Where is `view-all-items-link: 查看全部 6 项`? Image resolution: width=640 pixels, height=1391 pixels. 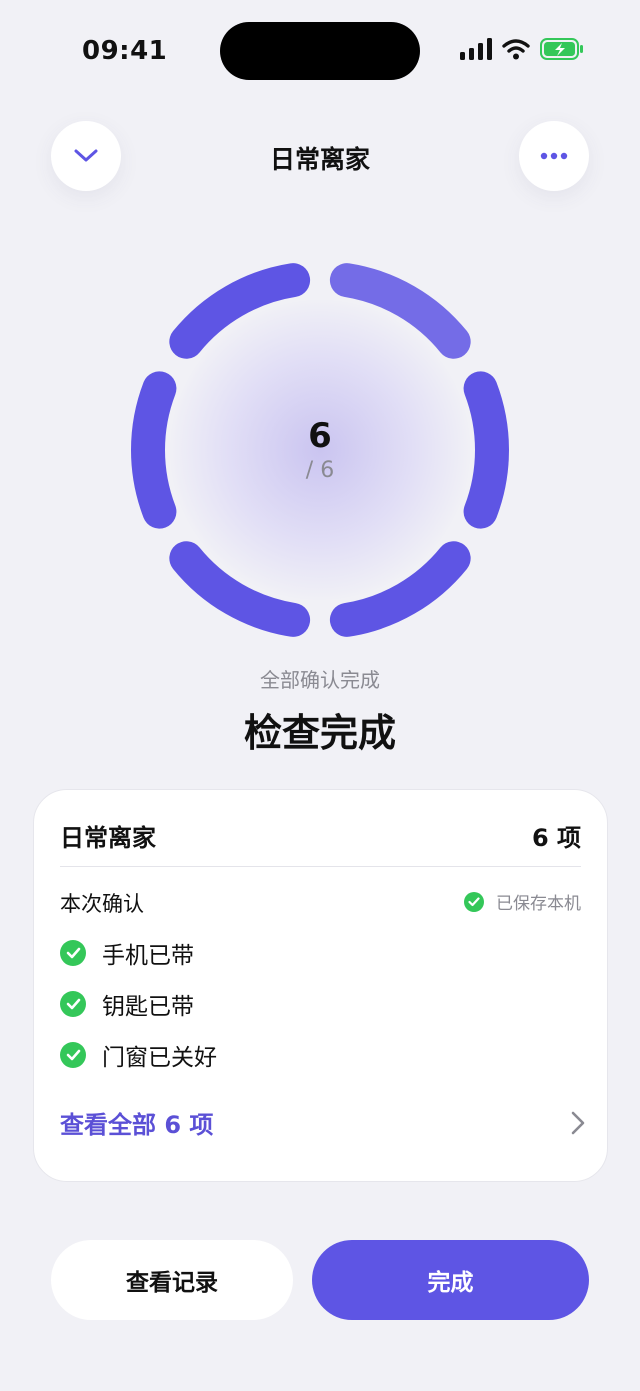
view-all-items-link: 查看全部 6 项 is located at coordinates (322, 1122).